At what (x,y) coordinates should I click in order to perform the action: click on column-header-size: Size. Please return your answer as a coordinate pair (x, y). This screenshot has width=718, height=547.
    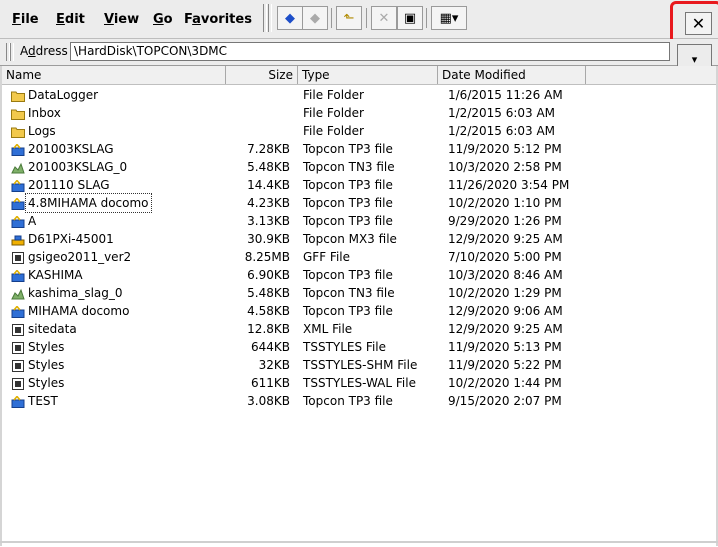
    Looking at the image, I should click on (262, 75).